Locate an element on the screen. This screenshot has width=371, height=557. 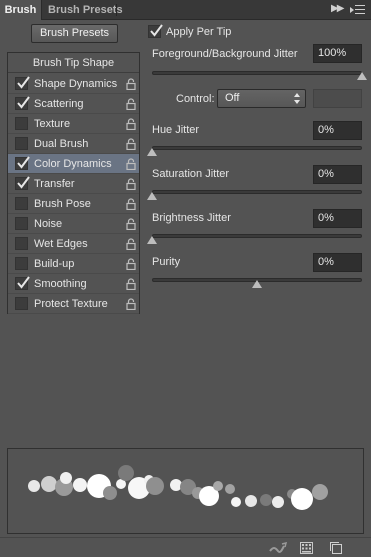
saturation-jitter-label: Saturation Jitter is located at coordinates (191, 174).